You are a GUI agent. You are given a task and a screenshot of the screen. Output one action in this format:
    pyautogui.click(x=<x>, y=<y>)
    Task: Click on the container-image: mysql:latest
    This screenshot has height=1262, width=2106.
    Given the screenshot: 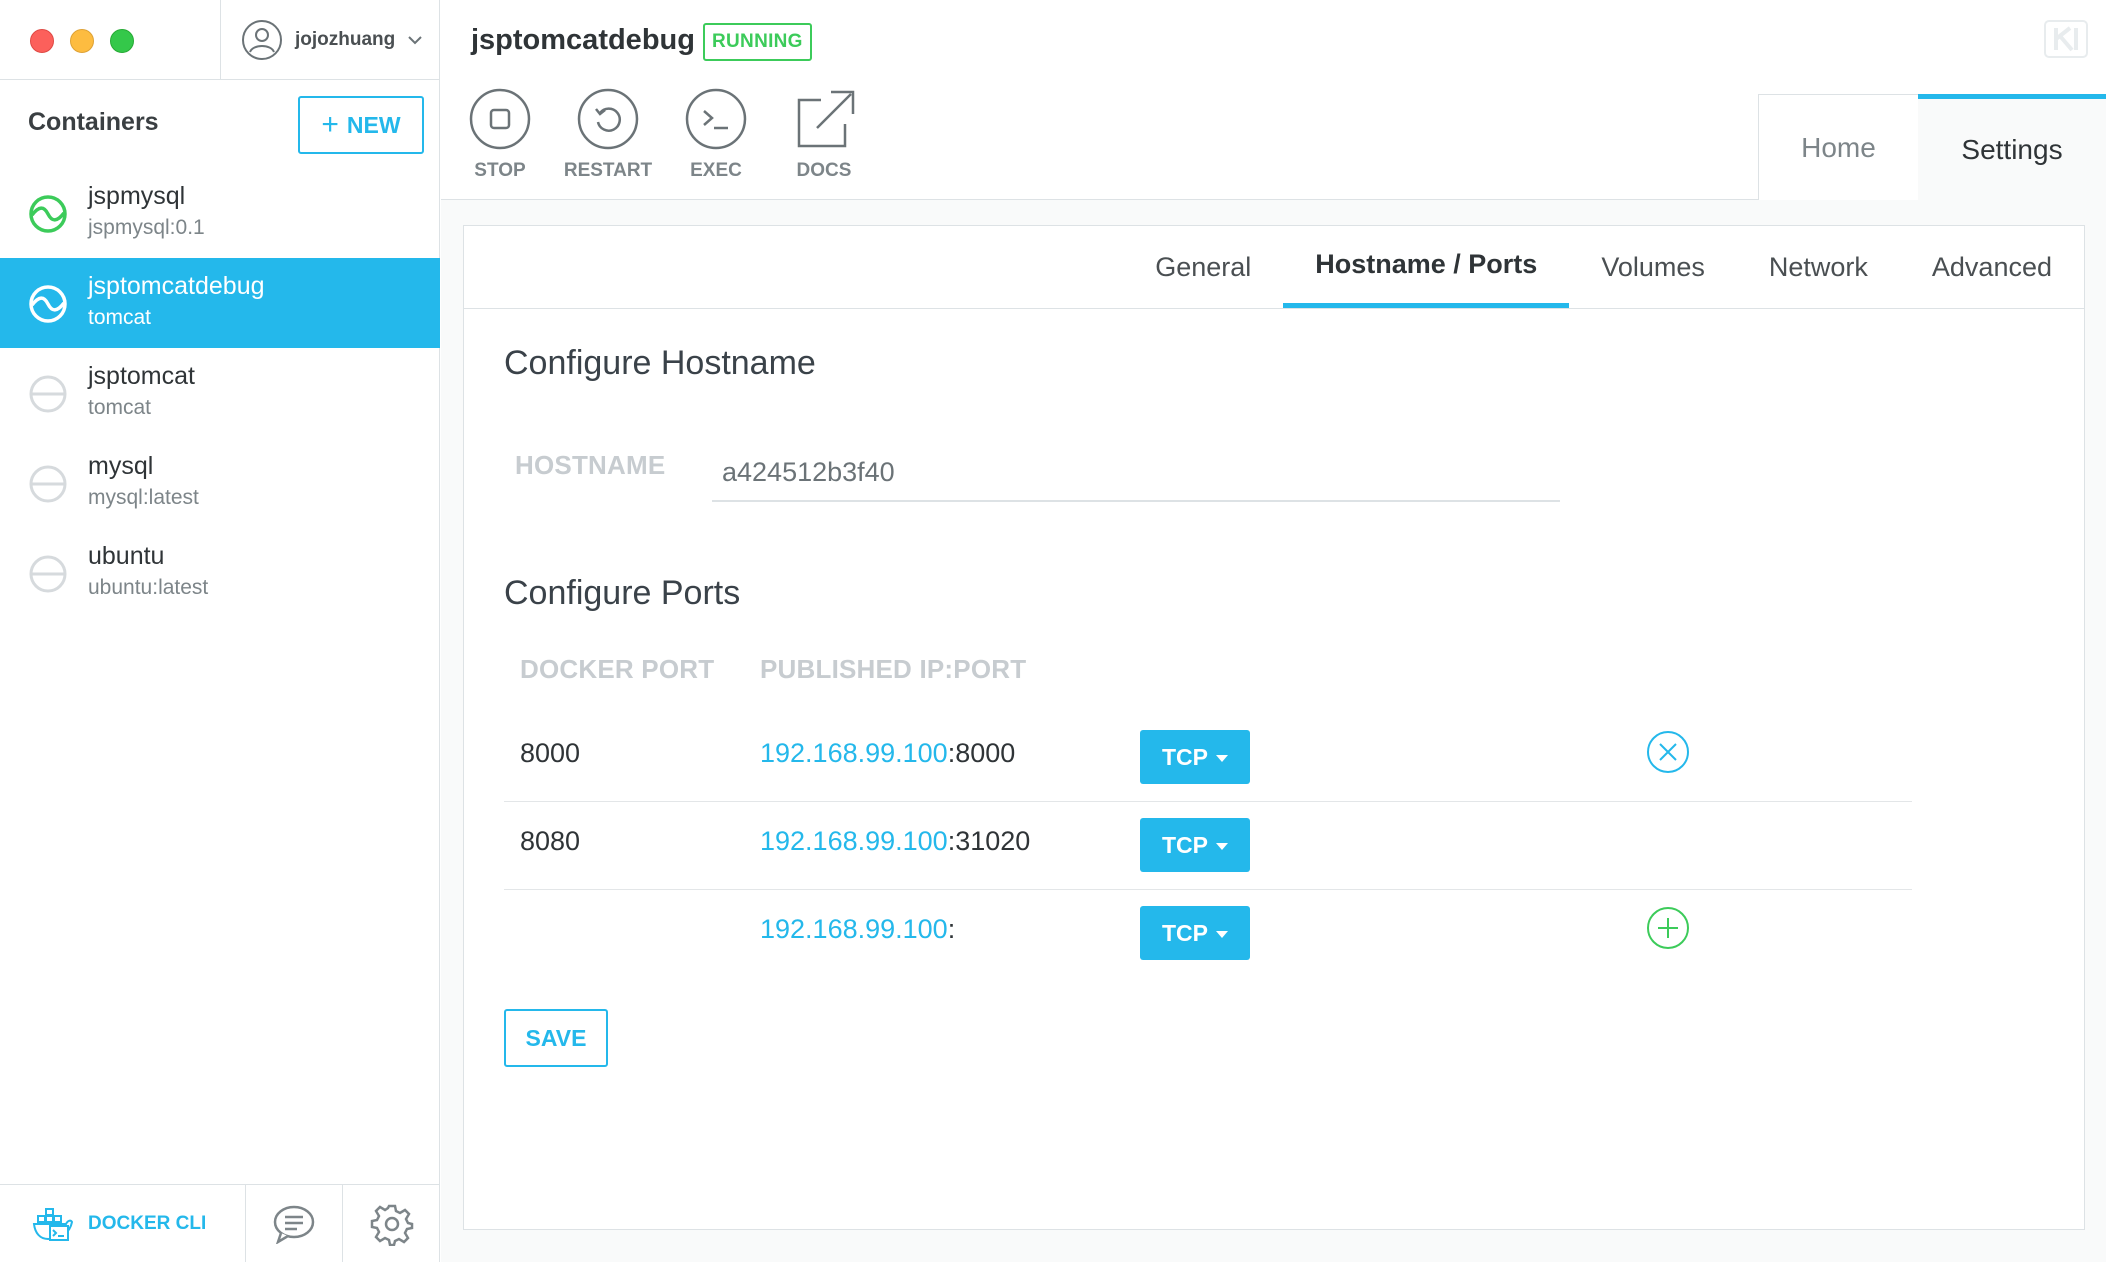 What is the action you would take?
    pyautogui.click(x=143, y=497)
    